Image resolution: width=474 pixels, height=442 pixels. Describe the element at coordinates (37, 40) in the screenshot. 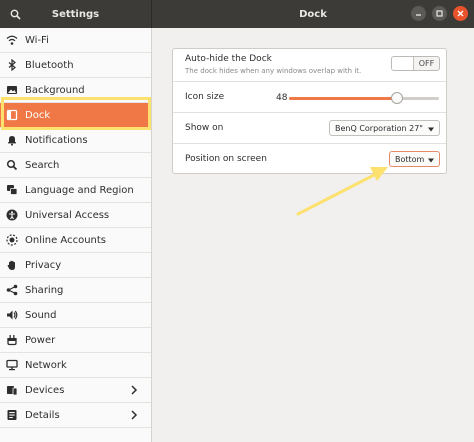

I see `sidebar-item-label: Wi-Fi` at that location.